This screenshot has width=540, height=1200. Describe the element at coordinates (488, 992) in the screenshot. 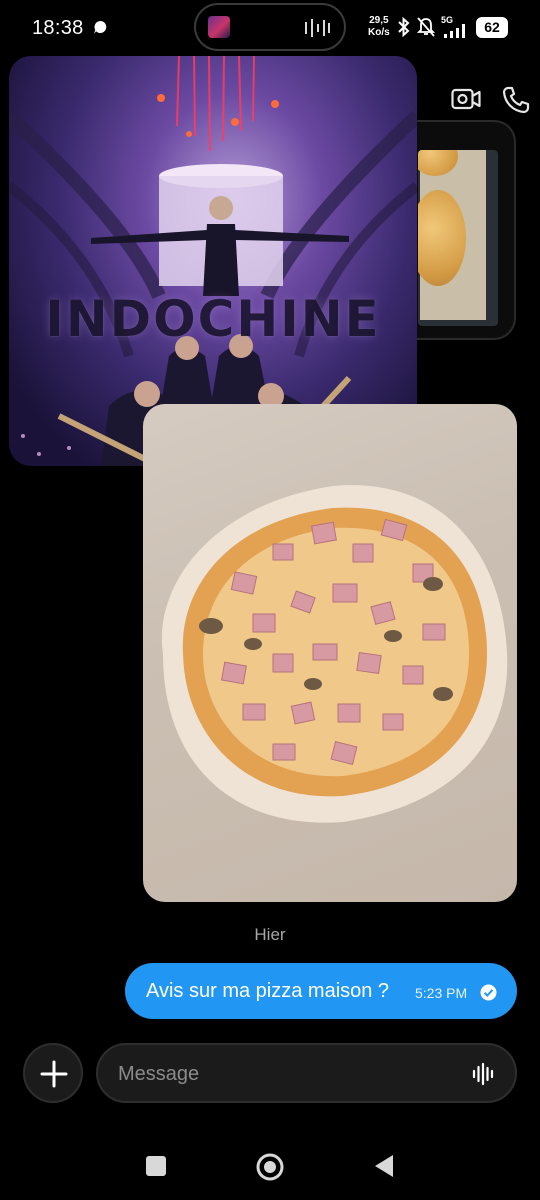

I see `read-receipt-check-icon` at that location.